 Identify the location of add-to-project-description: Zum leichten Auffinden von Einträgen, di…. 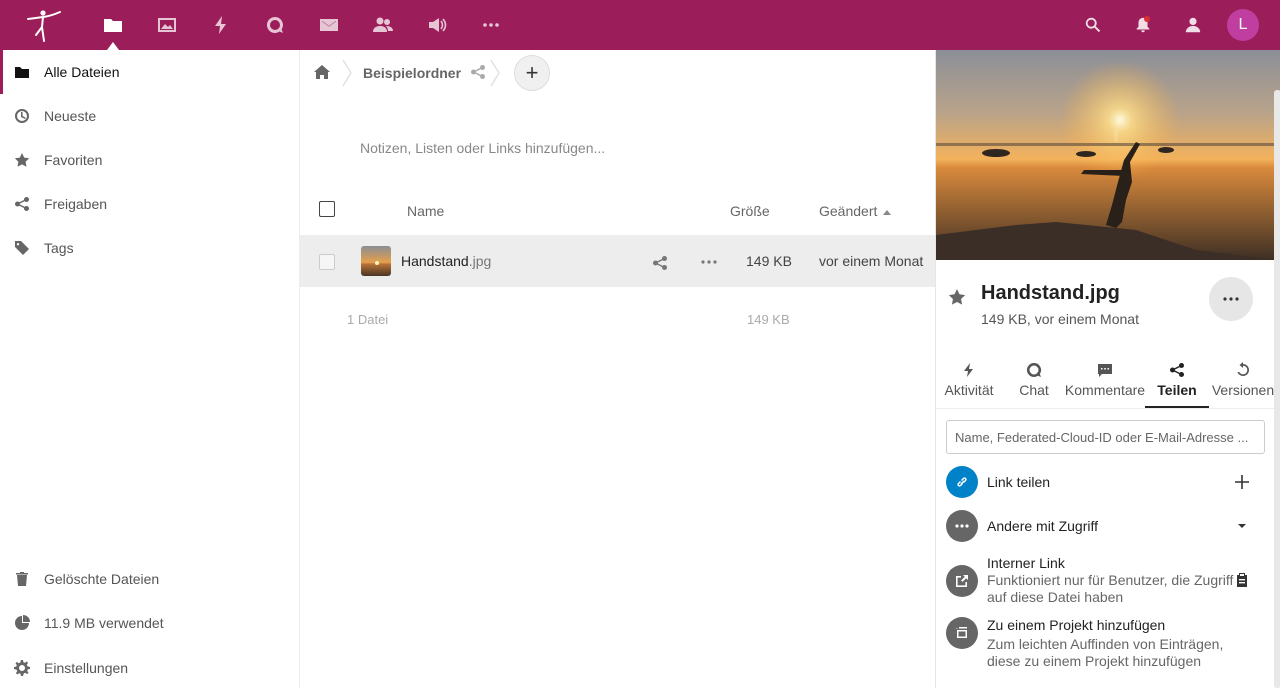
(1105, 652).